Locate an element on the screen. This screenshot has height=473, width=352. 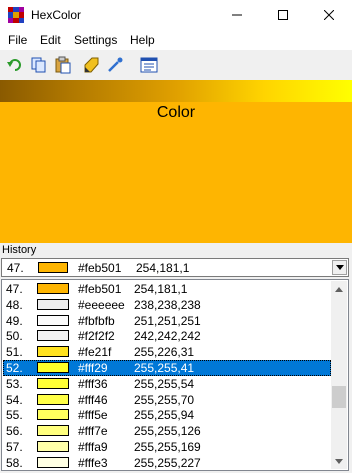
history-row: 55. #fff5e 255,255,94 is located at coordinates (167, 415).